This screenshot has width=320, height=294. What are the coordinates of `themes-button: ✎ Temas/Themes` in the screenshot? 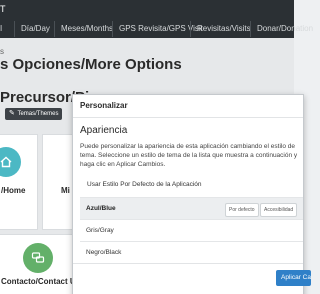 It's located at (34, 114).